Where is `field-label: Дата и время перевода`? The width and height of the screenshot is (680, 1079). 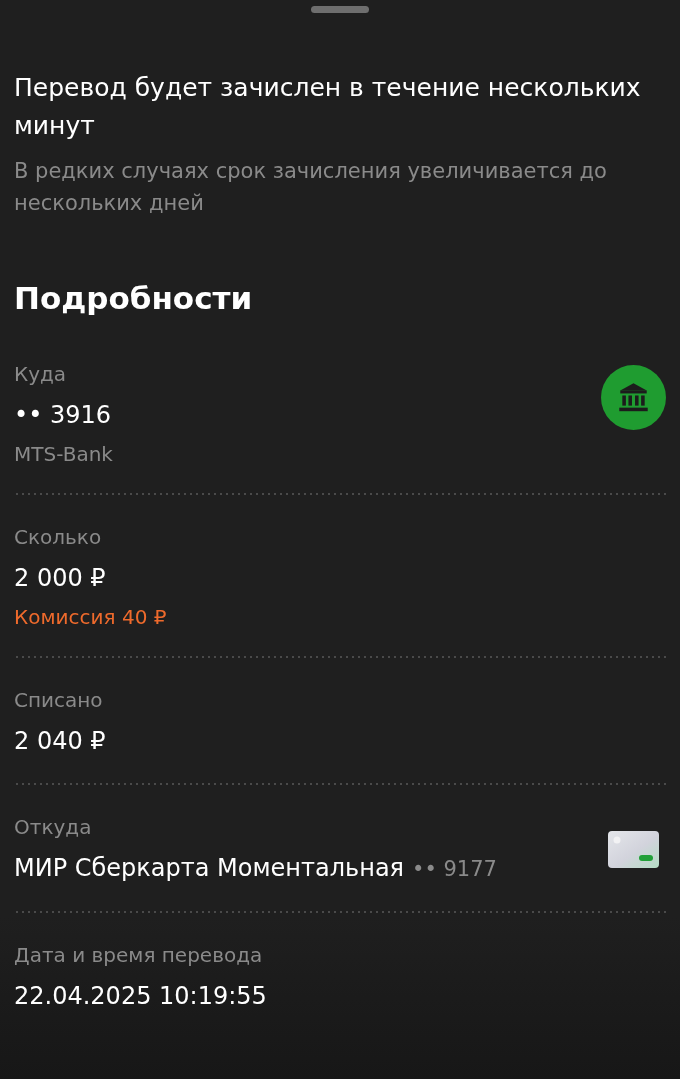
field-label: Дата и время перевода is located at coordinates (139, 955).